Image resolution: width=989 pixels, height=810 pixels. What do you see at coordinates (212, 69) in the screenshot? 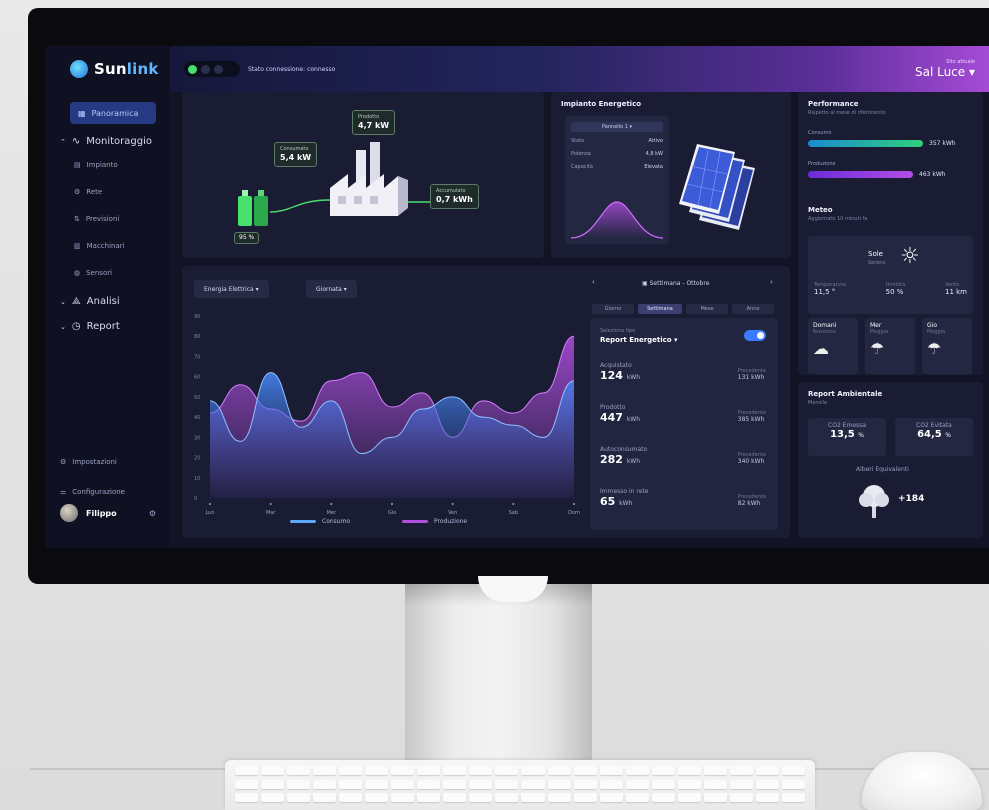
I see `connection-toggle` at bounding box center [212, 69].